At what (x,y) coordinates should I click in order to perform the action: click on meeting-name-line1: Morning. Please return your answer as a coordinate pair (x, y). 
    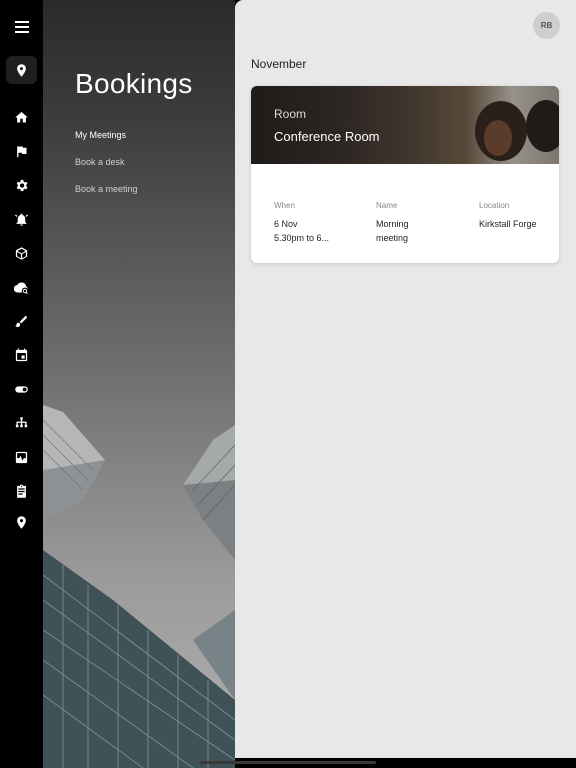
    Looking at the image, I should click on (392, 224).